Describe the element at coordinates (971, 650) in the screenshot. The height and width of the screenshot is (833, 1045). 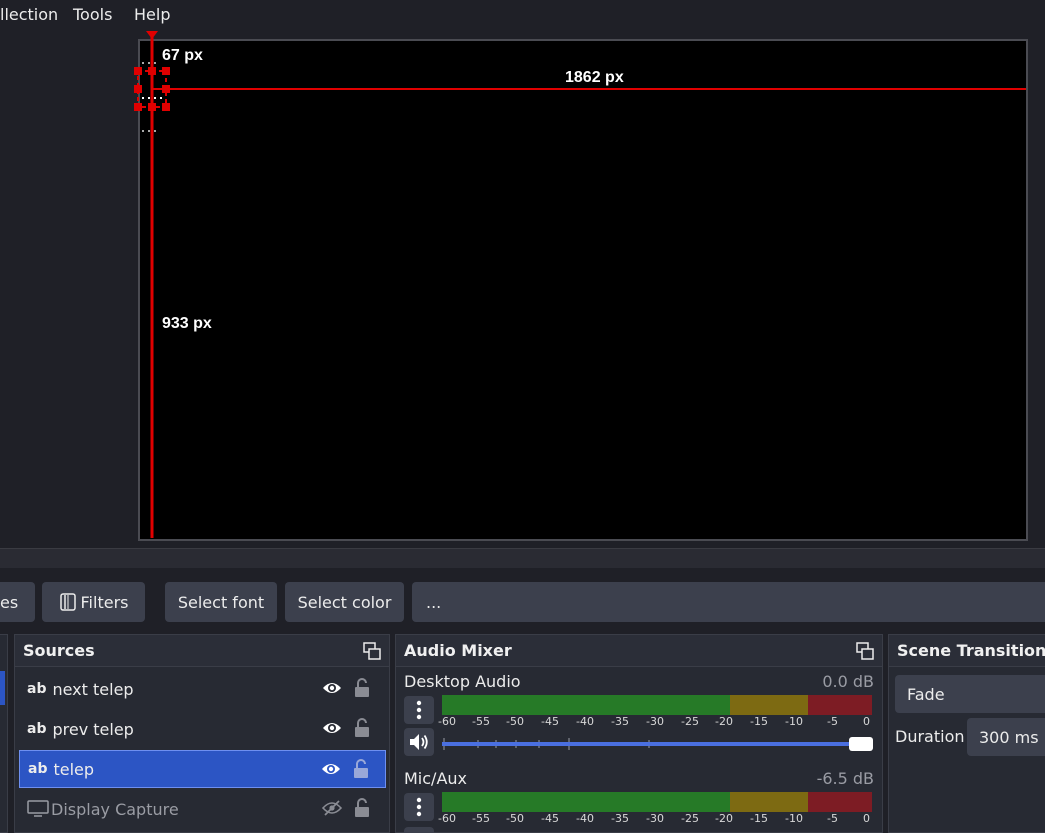
I see `transitions-title: Scene Transitions` at that location.